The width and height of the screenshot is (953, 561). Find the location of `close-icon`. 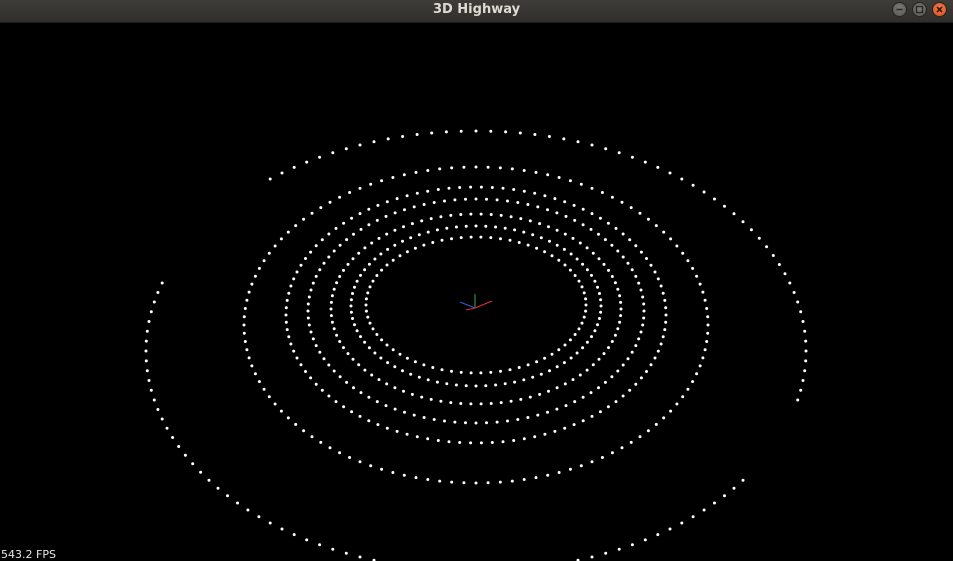

close-icon is located at coordinates (939, 9).